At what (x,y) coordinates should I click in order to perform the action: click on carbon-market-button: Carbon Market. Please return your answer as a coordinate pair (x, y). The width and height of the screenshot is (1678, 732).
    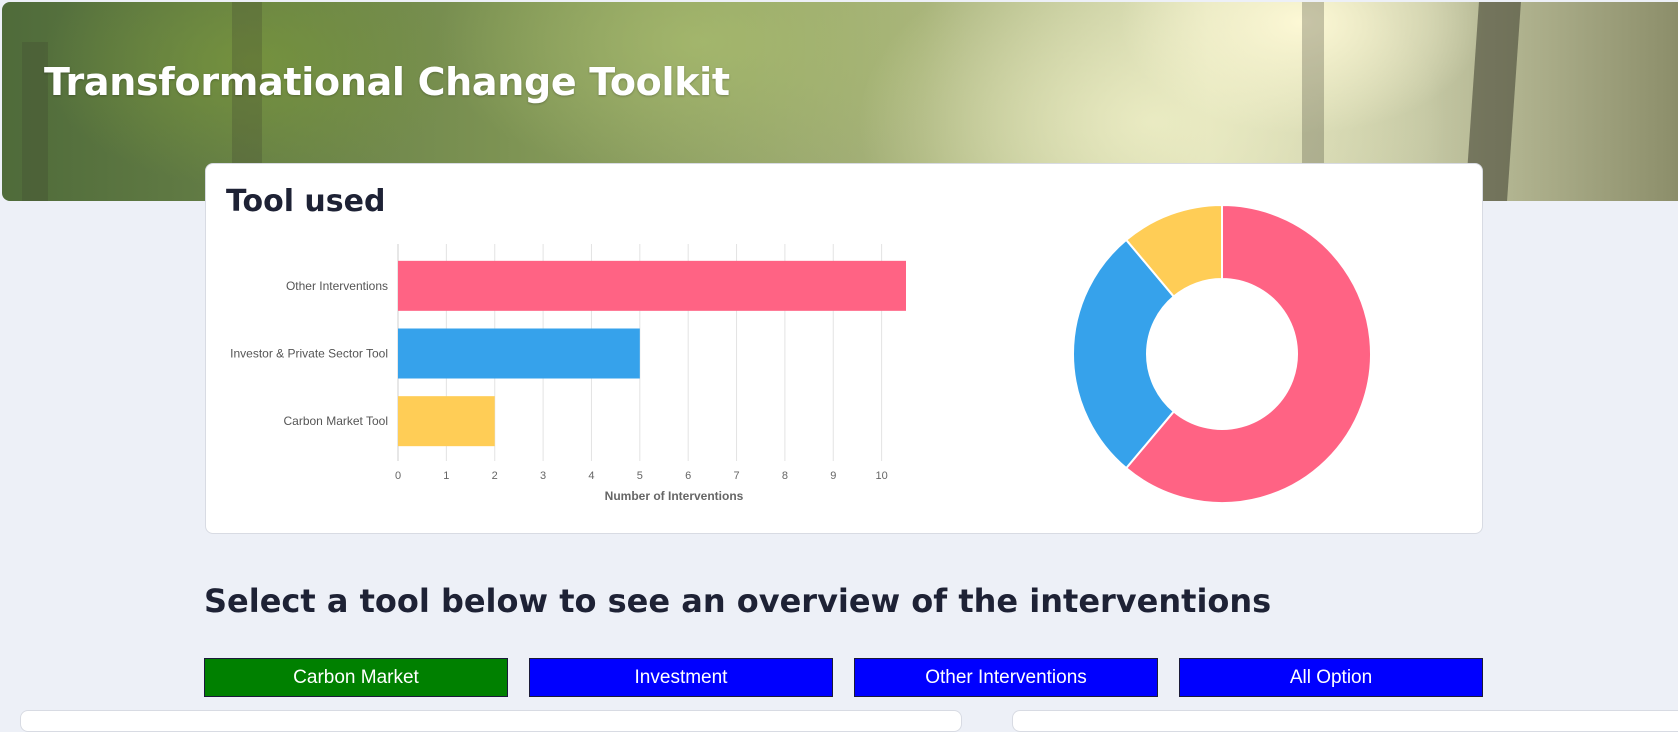
    Looking at the image, I should click on (356, 677).